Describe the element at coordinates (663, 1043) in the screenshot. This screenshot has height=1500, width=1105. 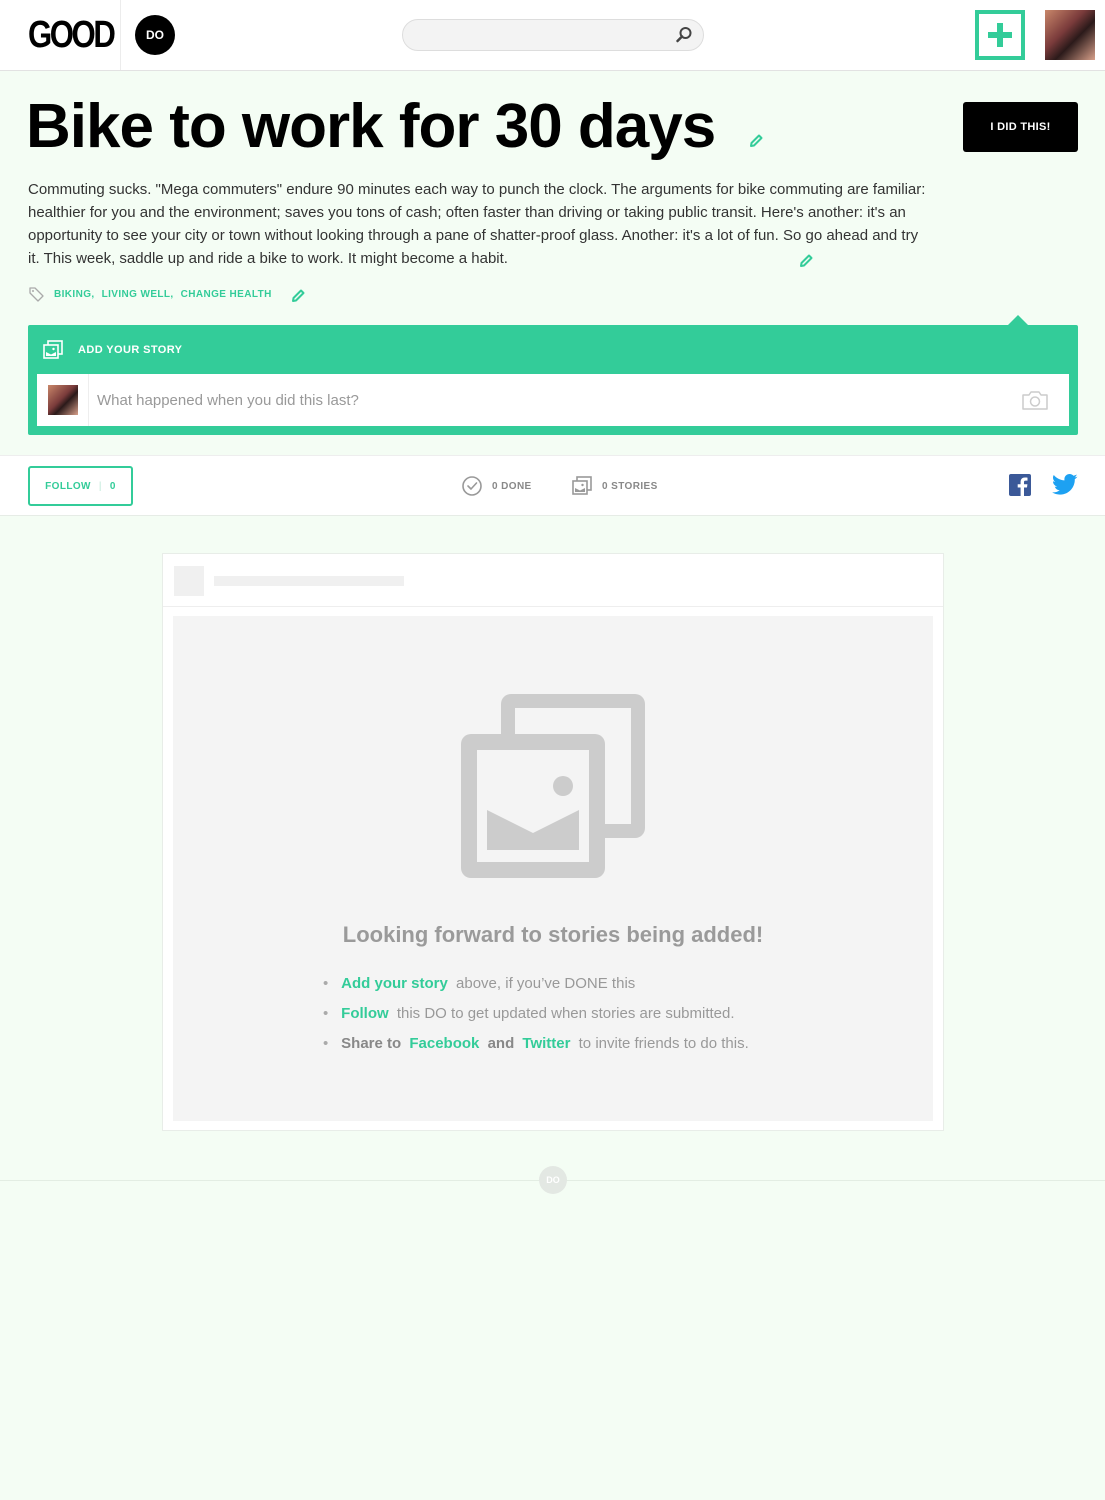
I see `tip-text: to invite friends to do this.` at that location.